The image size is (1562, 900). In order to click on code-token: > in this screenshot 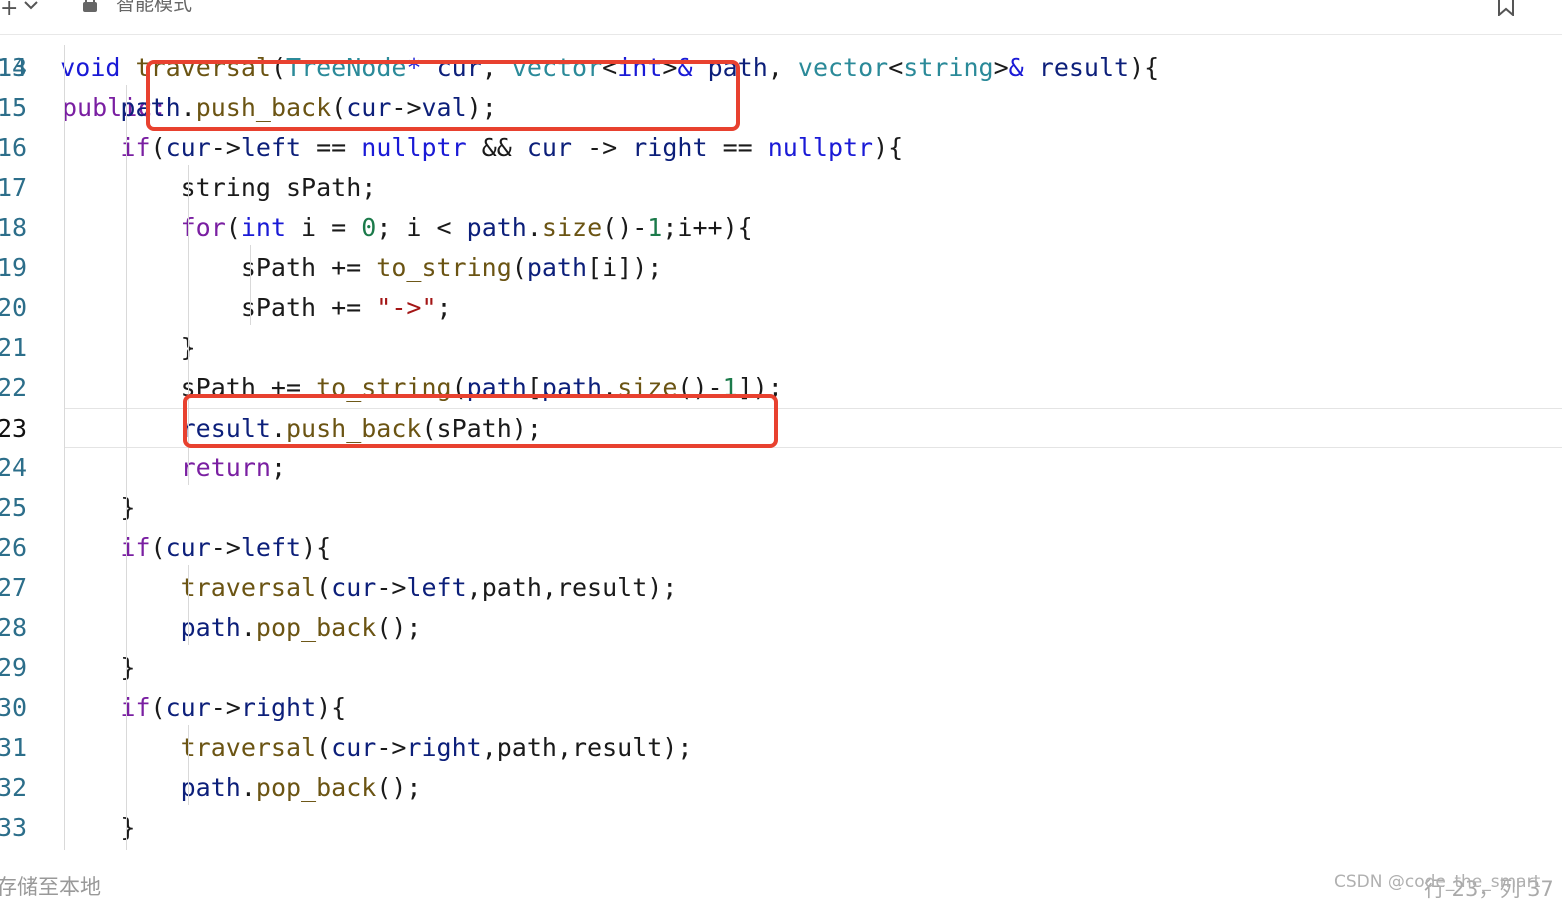, I will do `click(1001, 67)`.